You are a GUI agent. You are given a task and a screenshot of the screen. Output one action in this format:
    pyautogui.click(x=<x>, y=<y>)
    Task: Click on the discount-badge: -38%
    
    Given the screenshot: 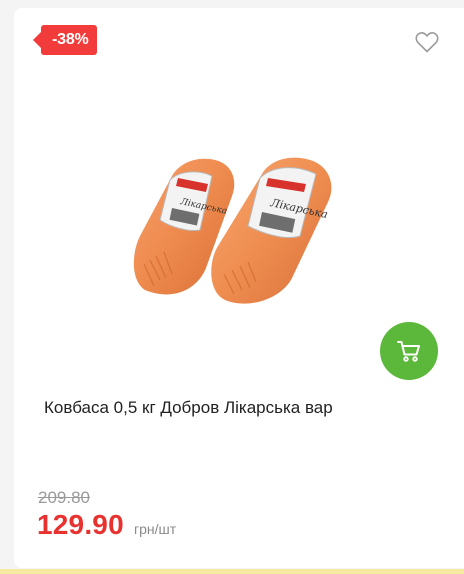 What is the action you would take?
    pyautogui.click(x=65, y=40)
    